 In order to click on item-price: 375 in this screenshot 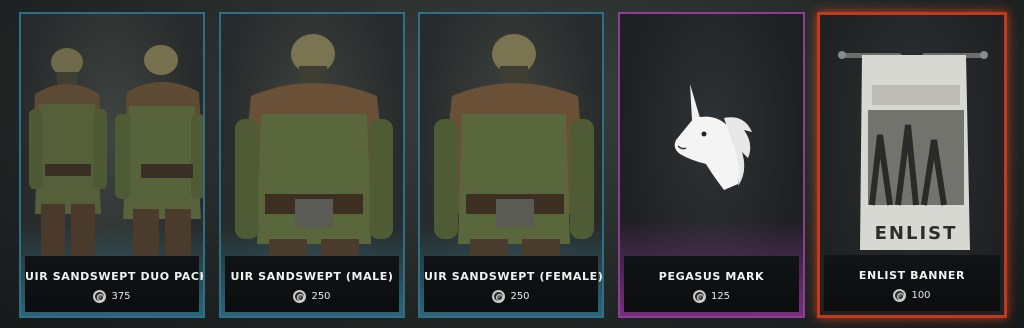, I will do `click(112, 296)`.